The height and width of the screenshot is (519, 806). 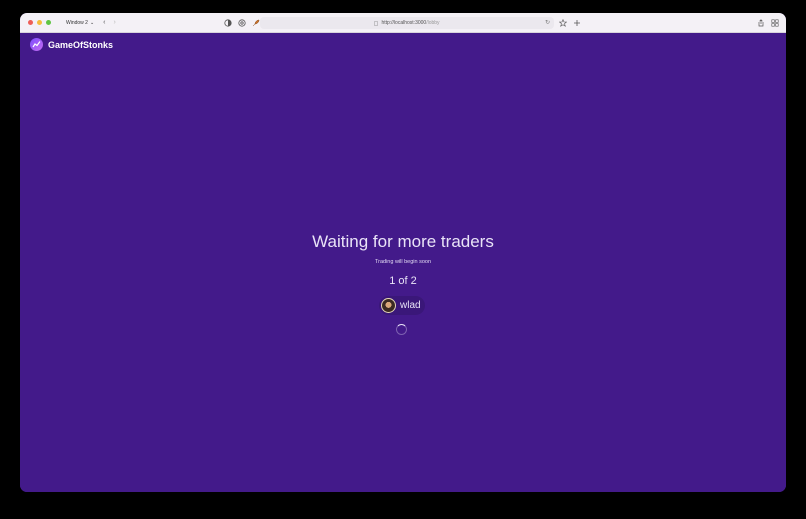 What do you see at coordinates (577, 23) in the screenshot?
I see `new-tab-plus-icon` at bounding box center [577, 23].